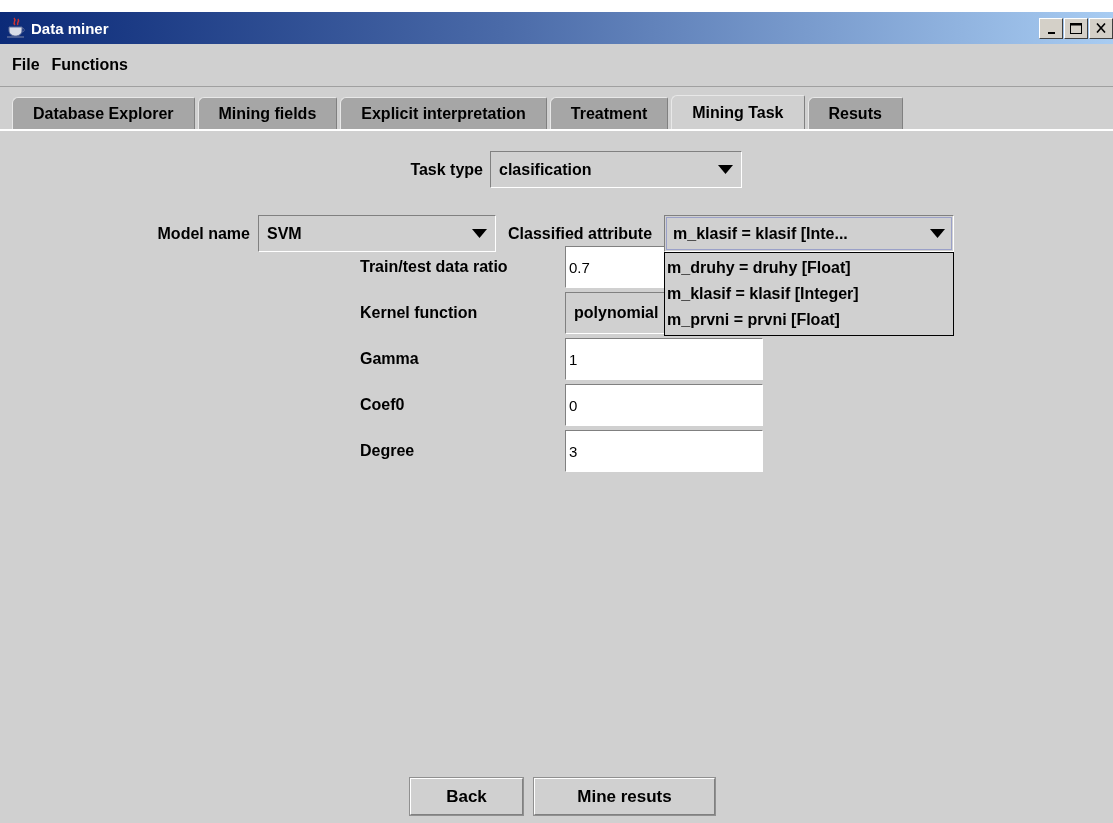 Image resolution: width=1113 pixels, height=823 pixels. What do you see at coordinates (70, 28) in the screenshot?
I see `window-title: Data miner` at bounding box center [70, 28].